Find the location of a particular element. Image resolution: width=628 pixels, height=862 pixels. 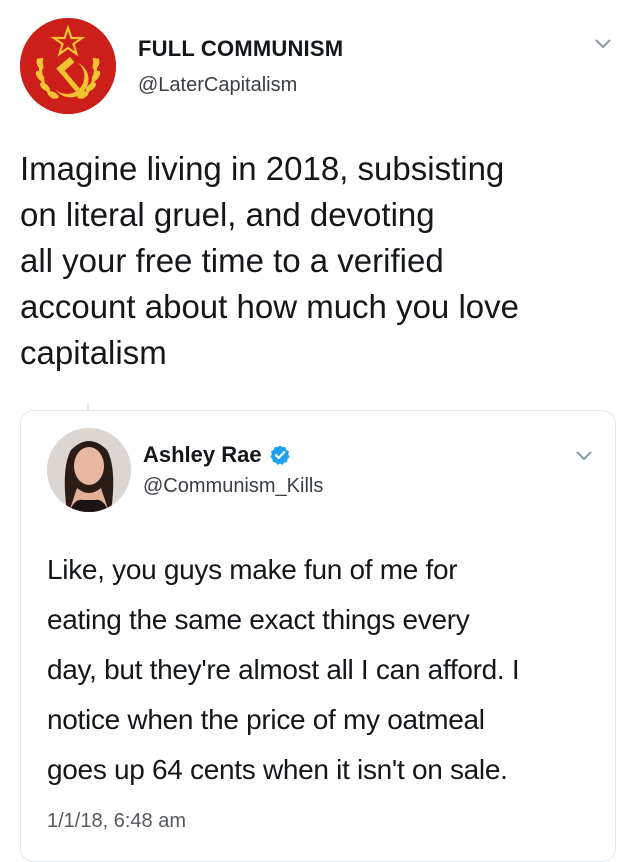

main-tweet-avatar is located at coordinates (68, 66).